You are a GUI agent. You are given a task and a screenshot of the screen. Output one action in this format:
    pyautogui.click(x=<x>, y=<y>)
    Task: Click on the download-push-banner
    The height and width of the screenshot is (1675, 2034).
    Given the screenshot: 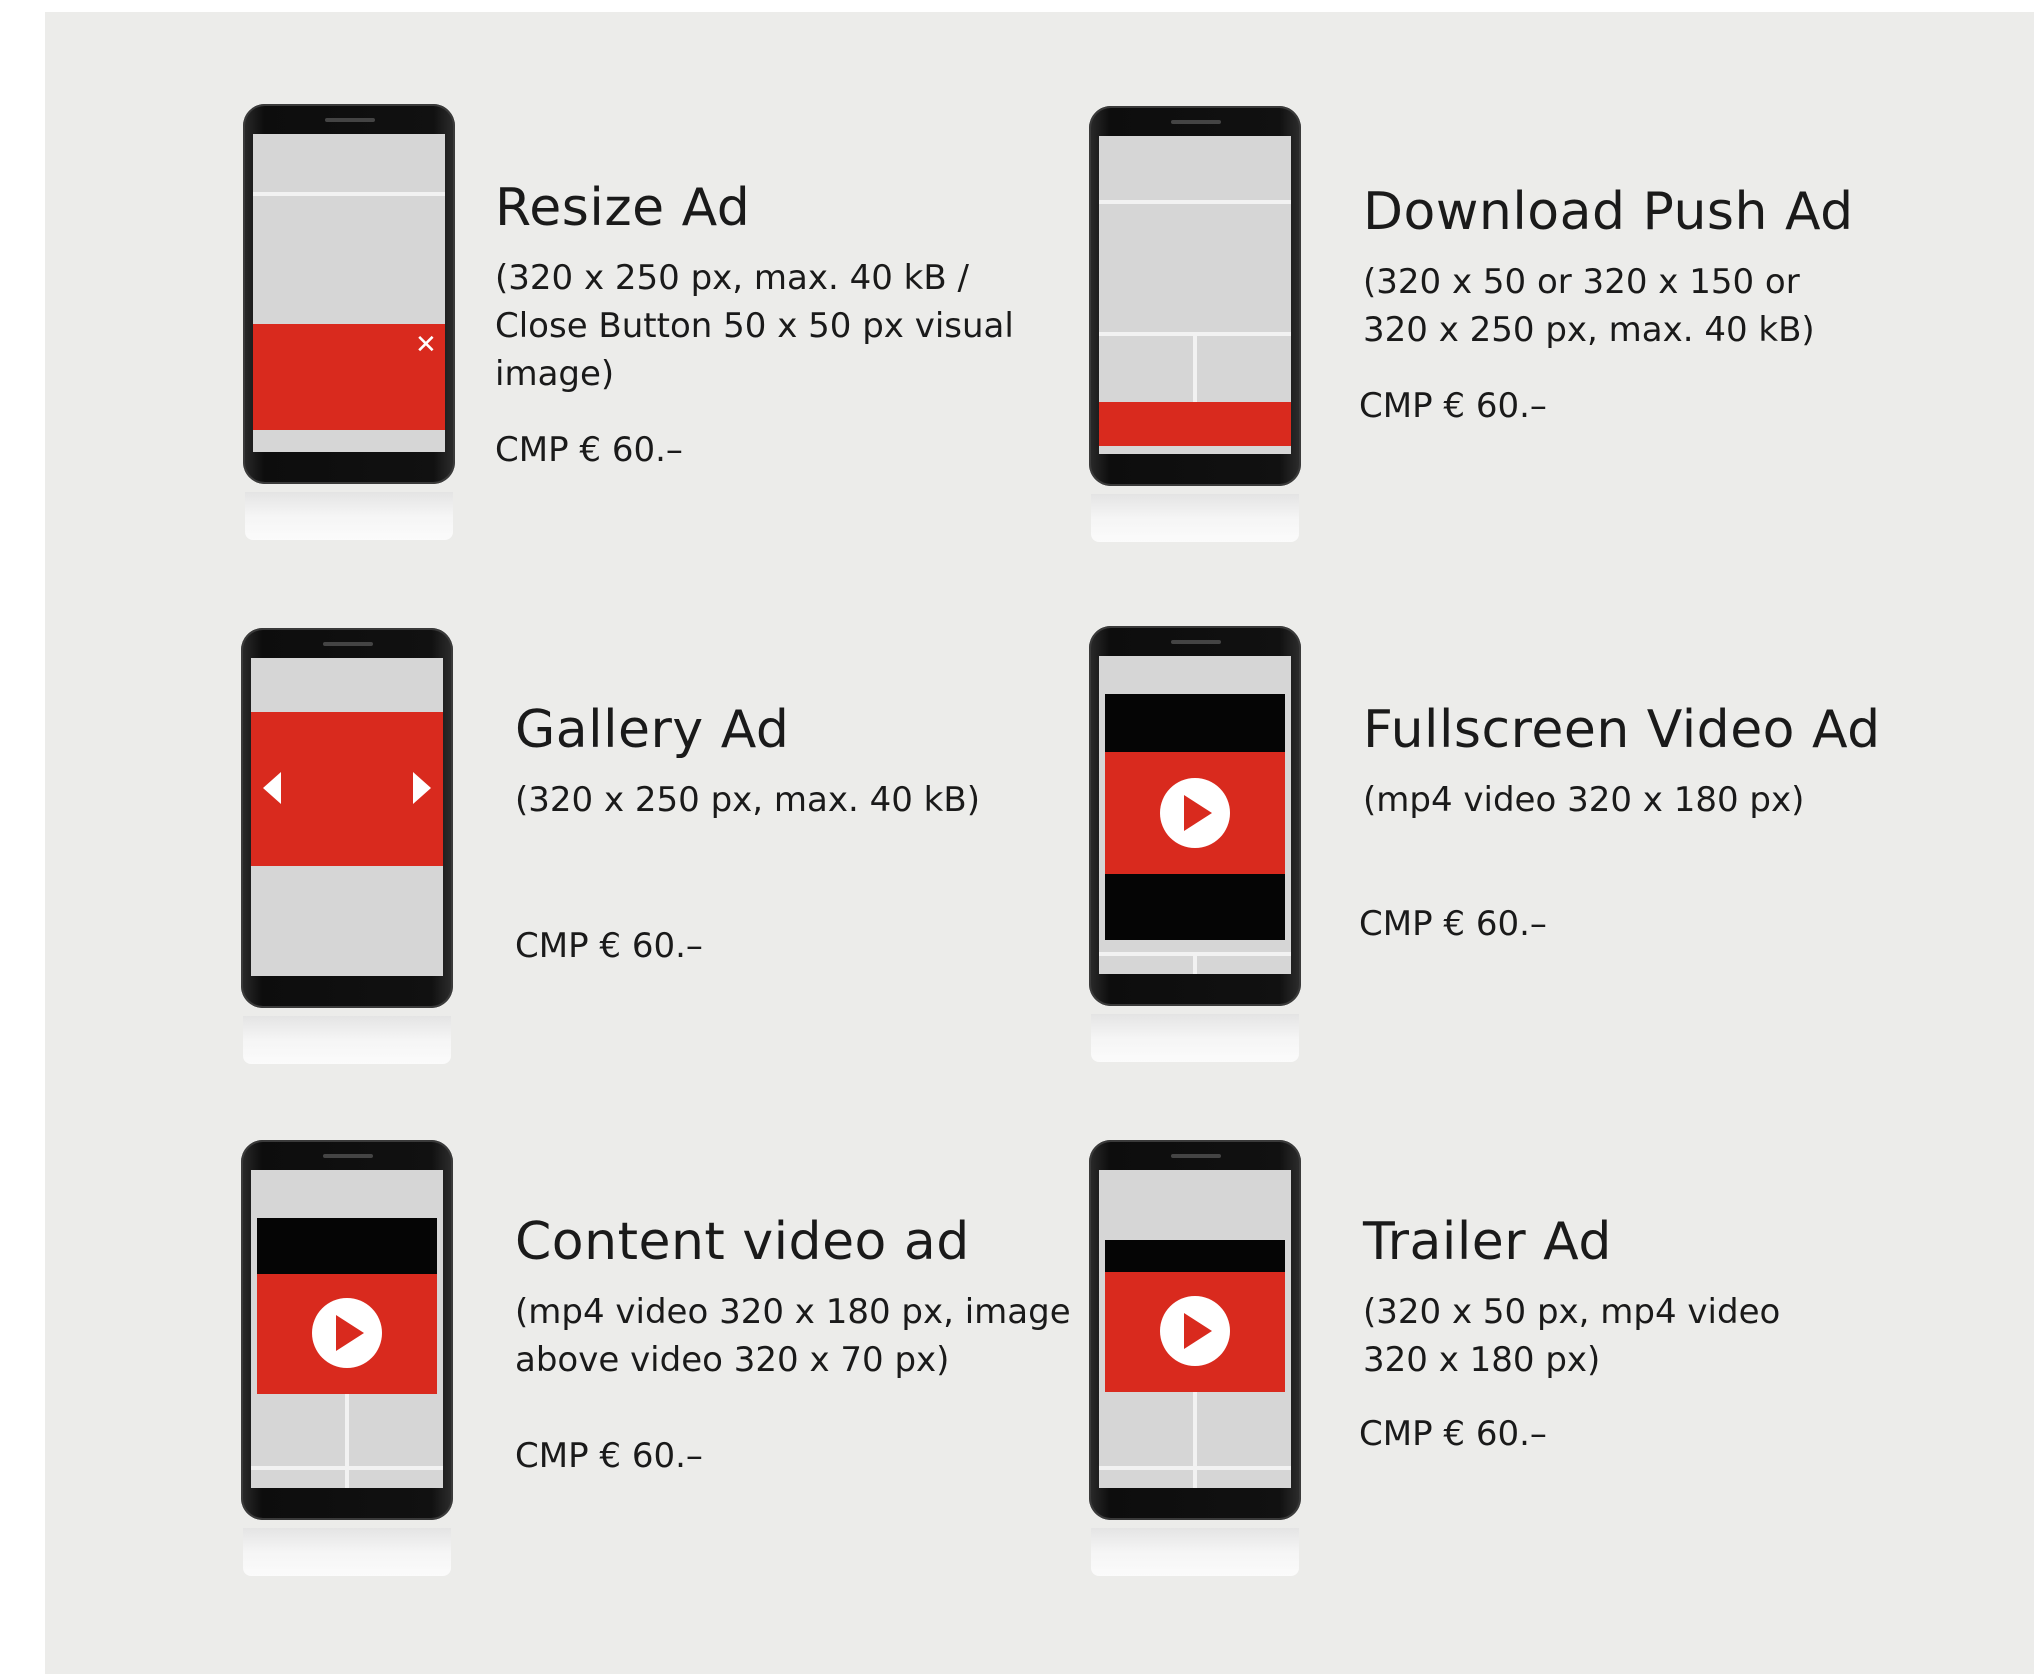 What is the action you would take?
    pyautogui.click(x=1195, y=424)
    